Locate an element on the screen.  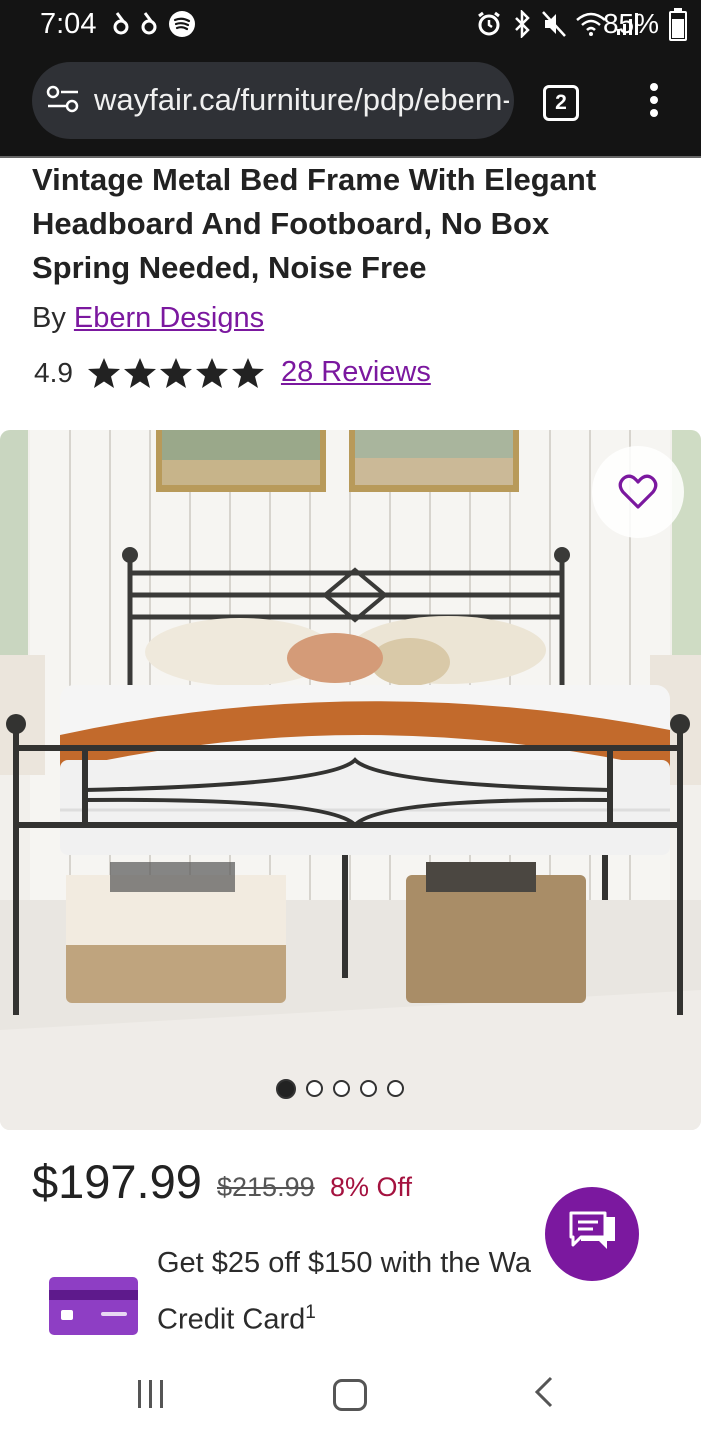
rating-value: 4.9 is located at coordinates (53, 372).